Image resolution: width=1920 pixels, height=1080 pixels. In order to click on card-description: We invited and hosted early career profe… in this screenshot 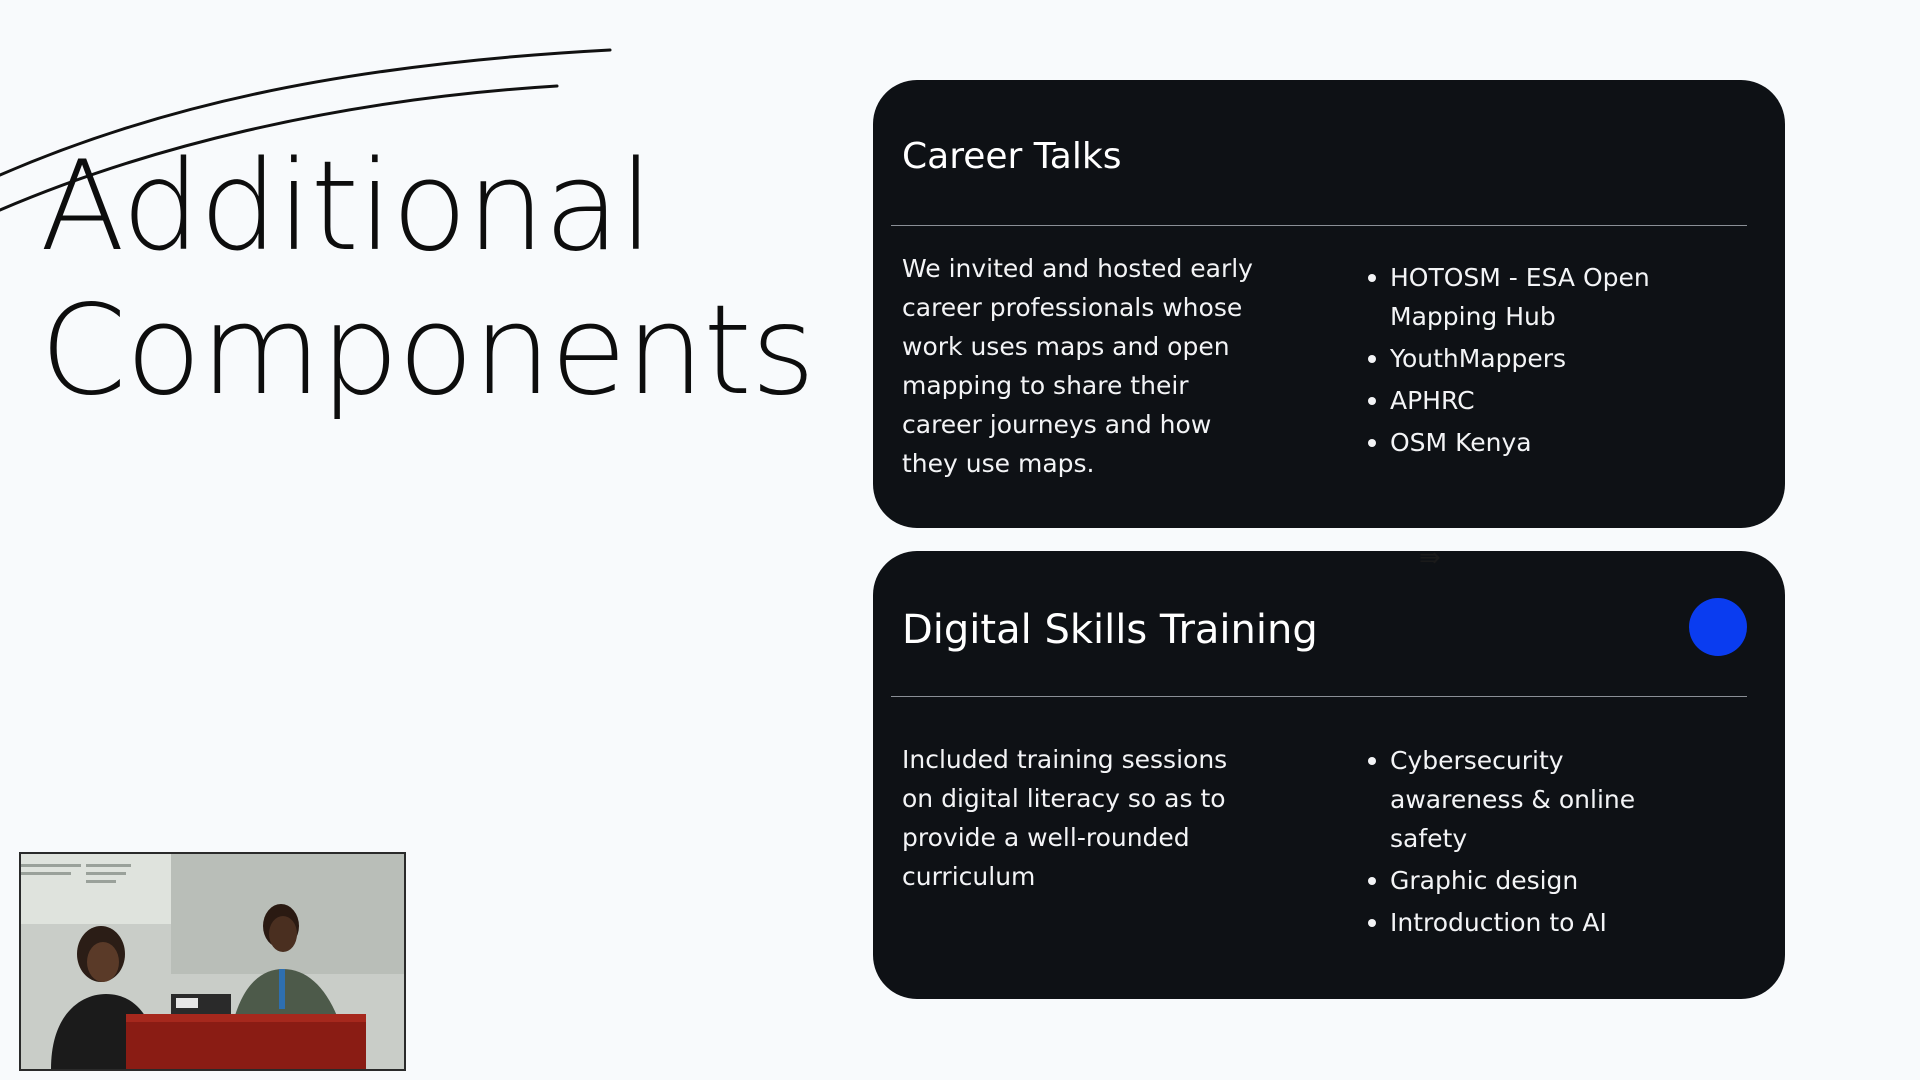, I will do `click(1077, 366)`.